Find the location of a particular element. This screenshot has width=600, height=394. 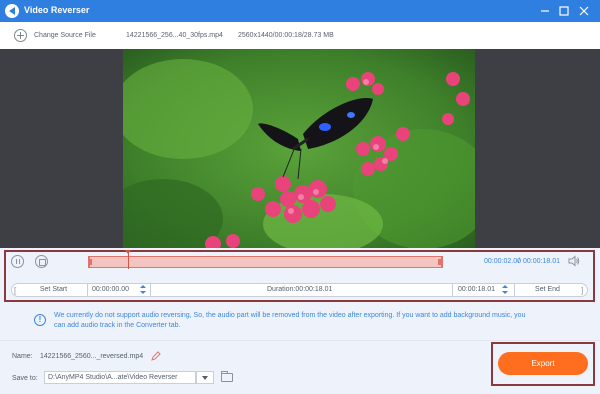

current-time: 00:00:02.00 is located at coordinates (502, 261).